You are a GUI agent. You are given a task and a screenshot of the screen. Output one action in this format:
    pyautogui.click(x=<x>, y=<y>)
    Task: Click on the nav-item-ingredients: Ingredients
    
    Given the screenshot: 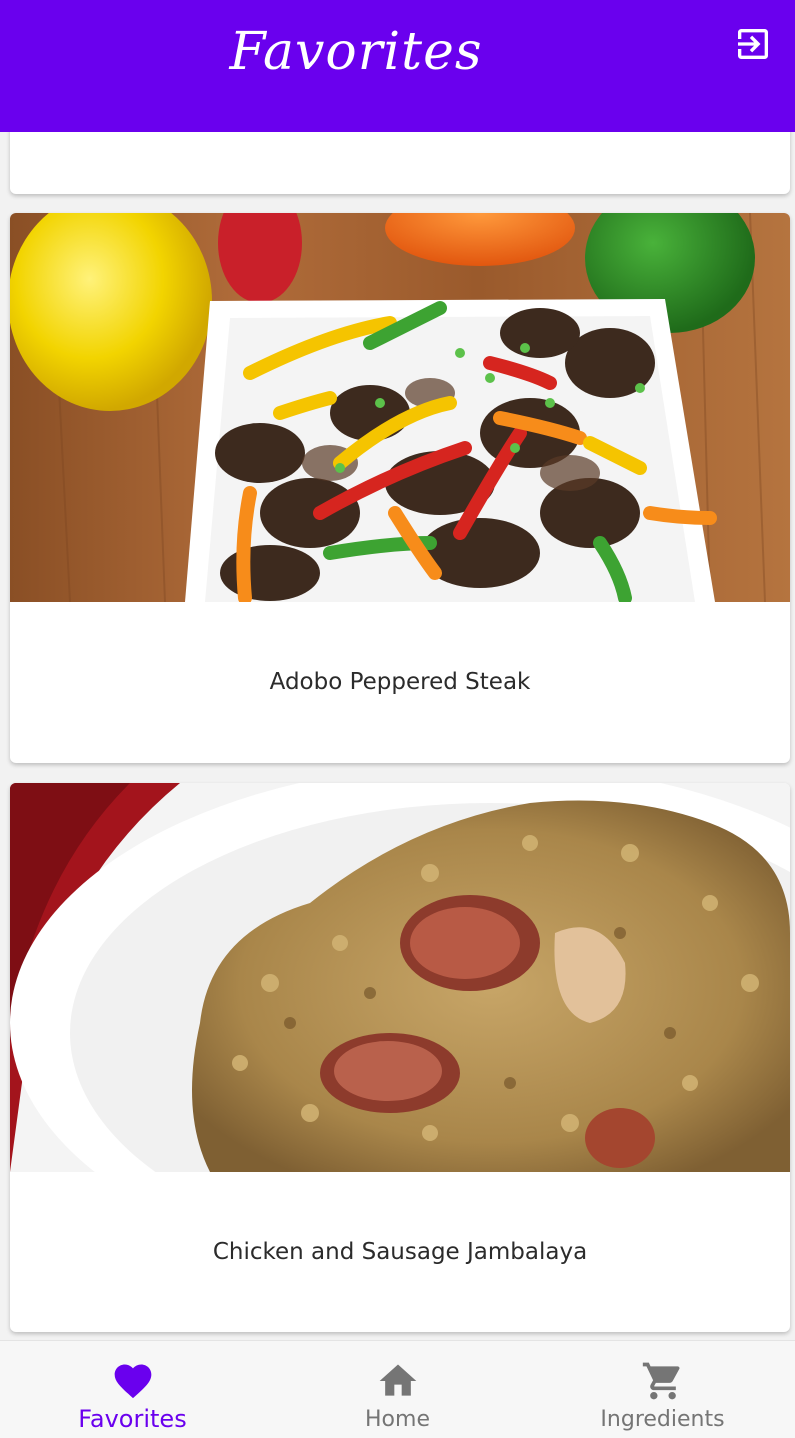 What is the action you would take?
    pyautogui.click(x=662, y=1389)
    